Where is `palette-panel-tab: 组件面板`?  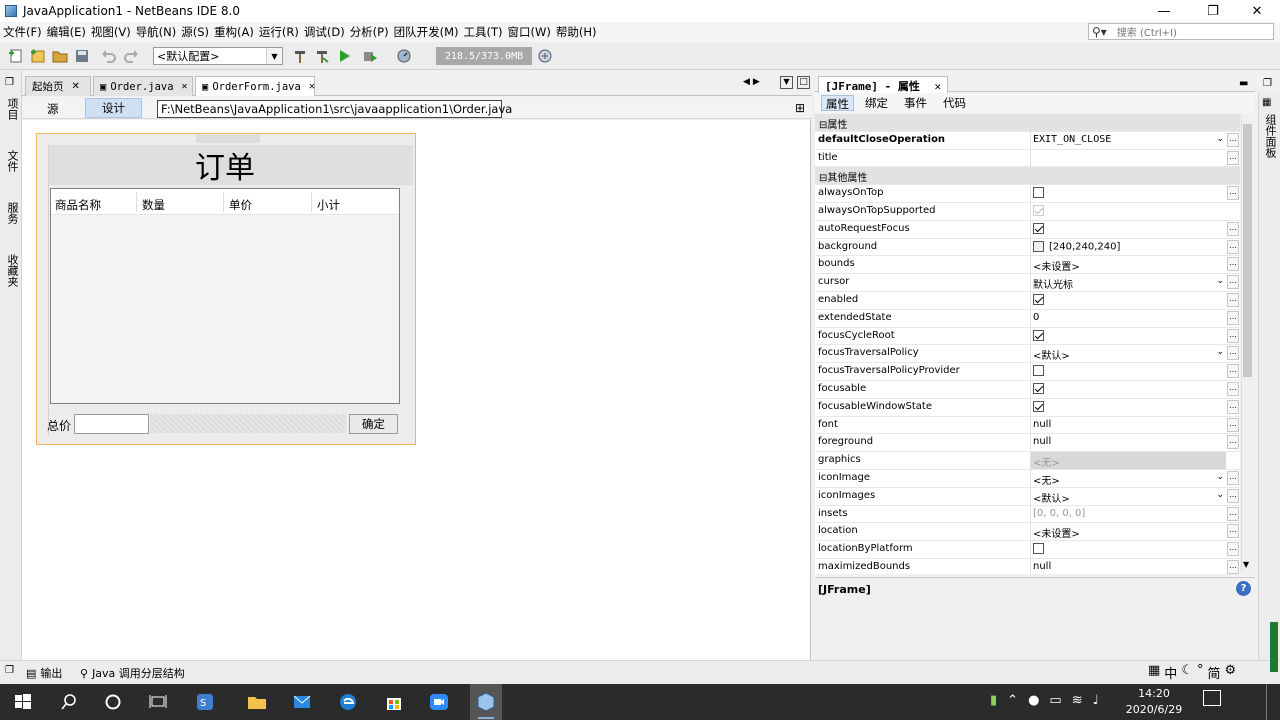 palette-panel-tab: 组件面板 is located at coordinates (1270, 136).